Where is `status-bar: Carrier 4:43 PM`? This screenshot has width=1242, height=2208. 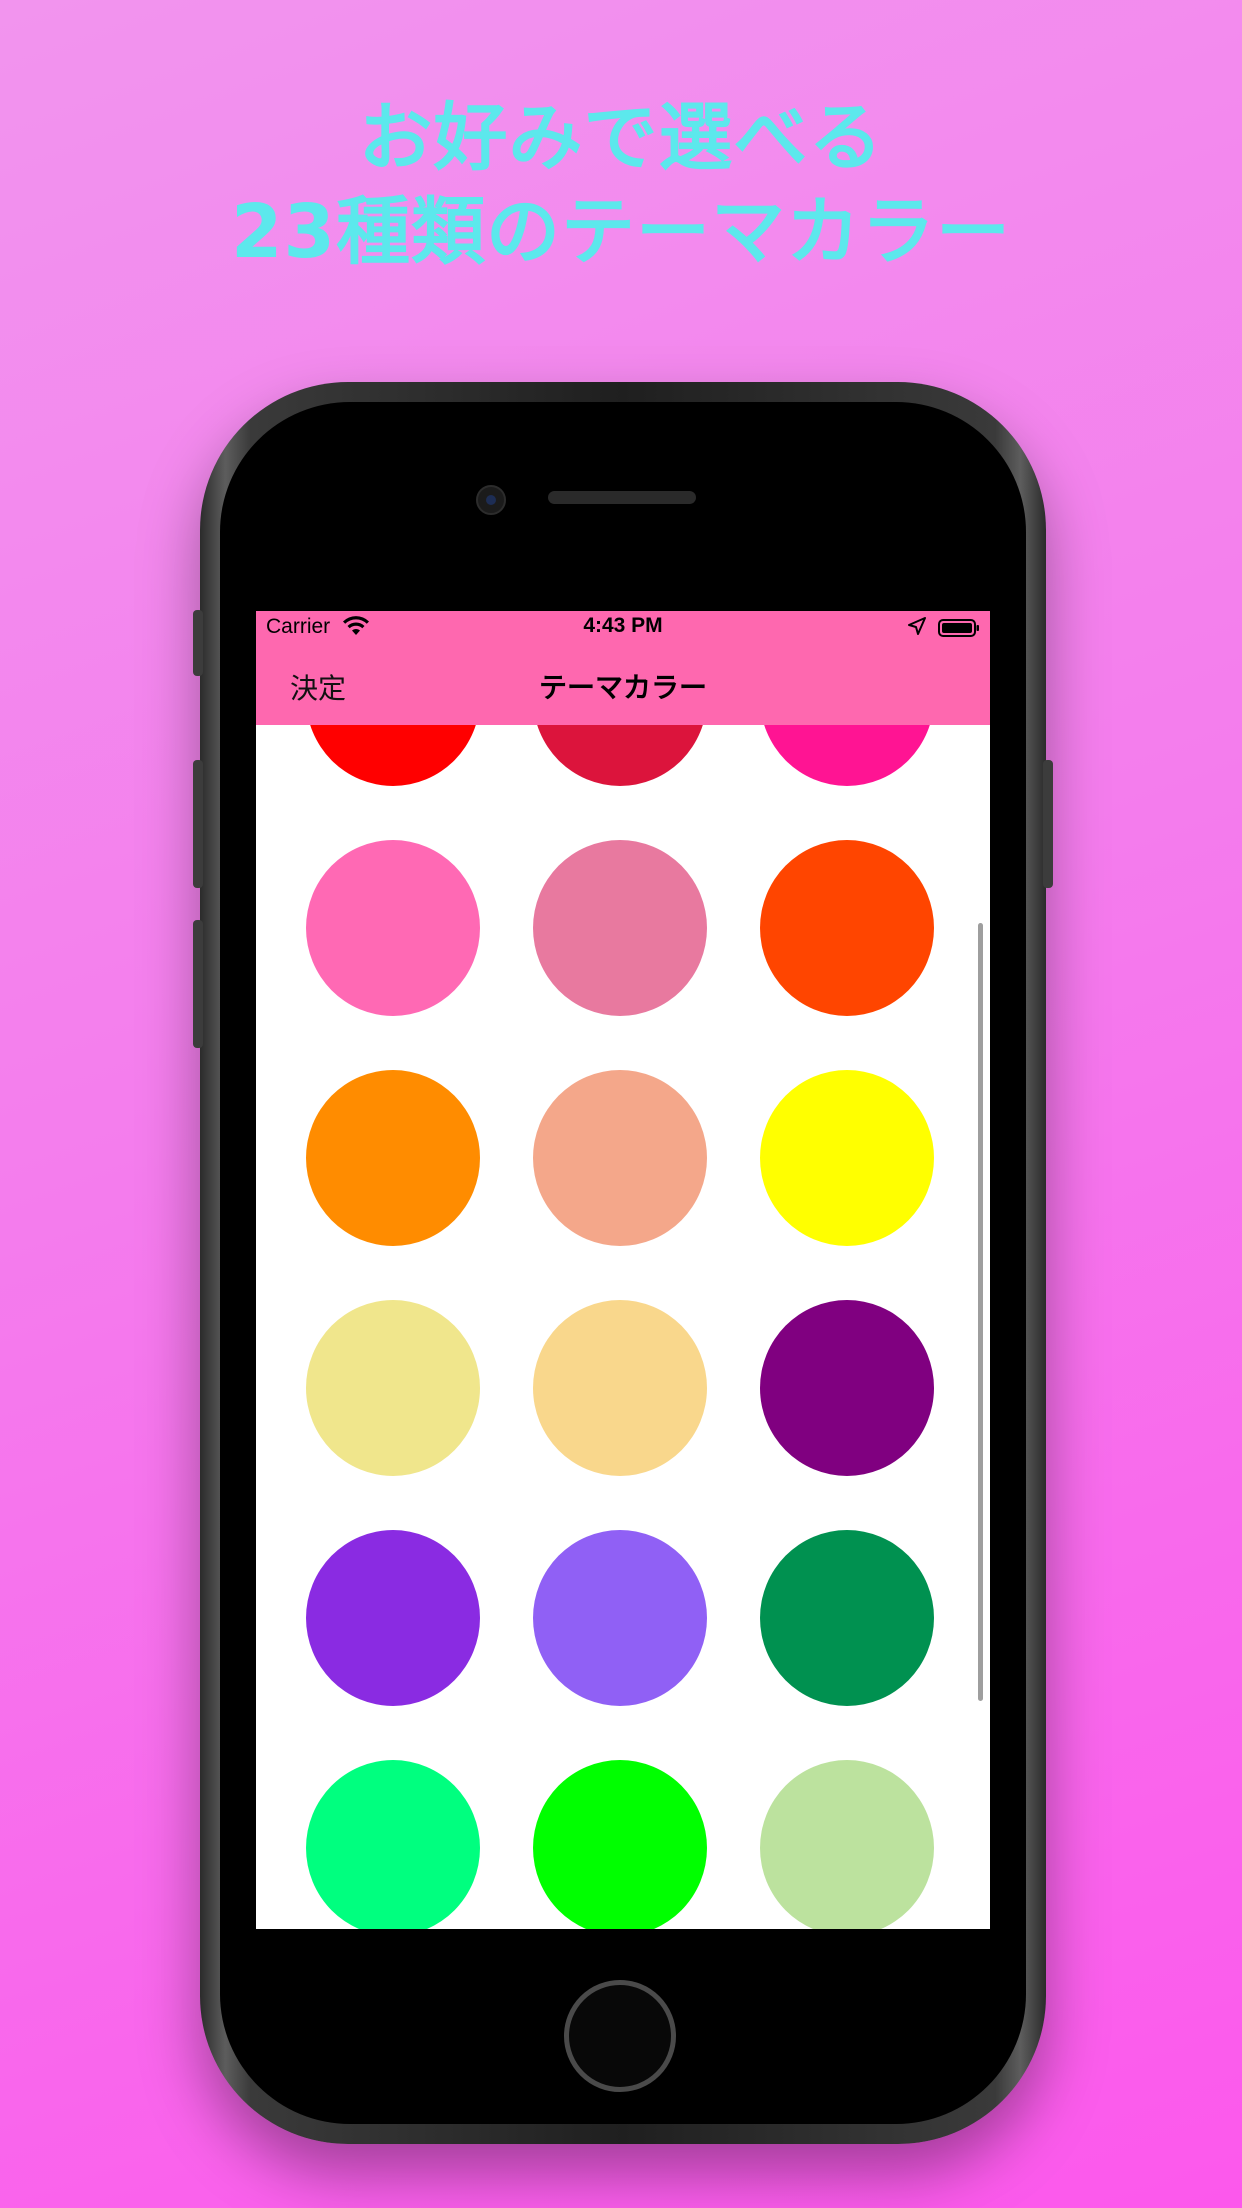 status-bar: Carrier 4:43 PM is located at coordinates (623, 629).